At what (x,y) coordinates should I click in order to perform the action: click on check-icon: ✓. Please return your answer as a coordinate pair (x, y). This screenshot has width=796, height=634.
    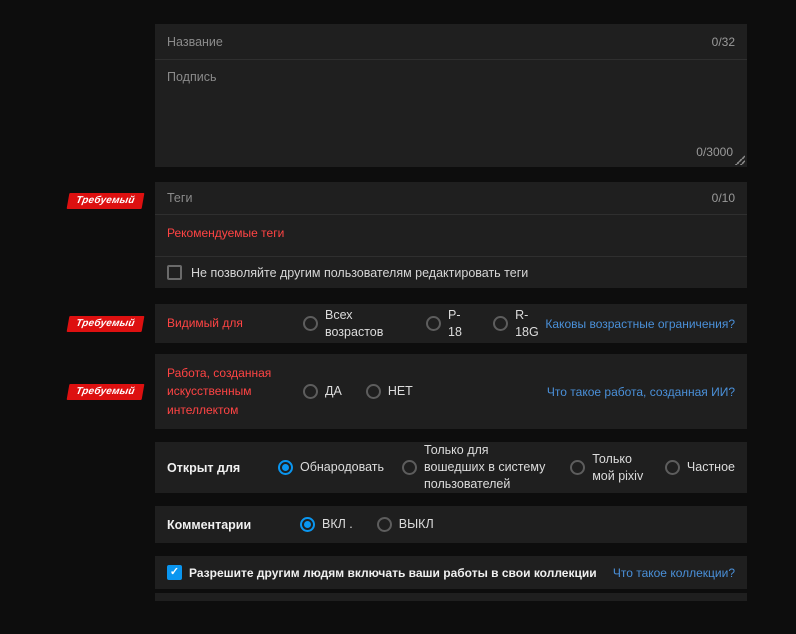
    Looking at the image, I should click on (174, 572).